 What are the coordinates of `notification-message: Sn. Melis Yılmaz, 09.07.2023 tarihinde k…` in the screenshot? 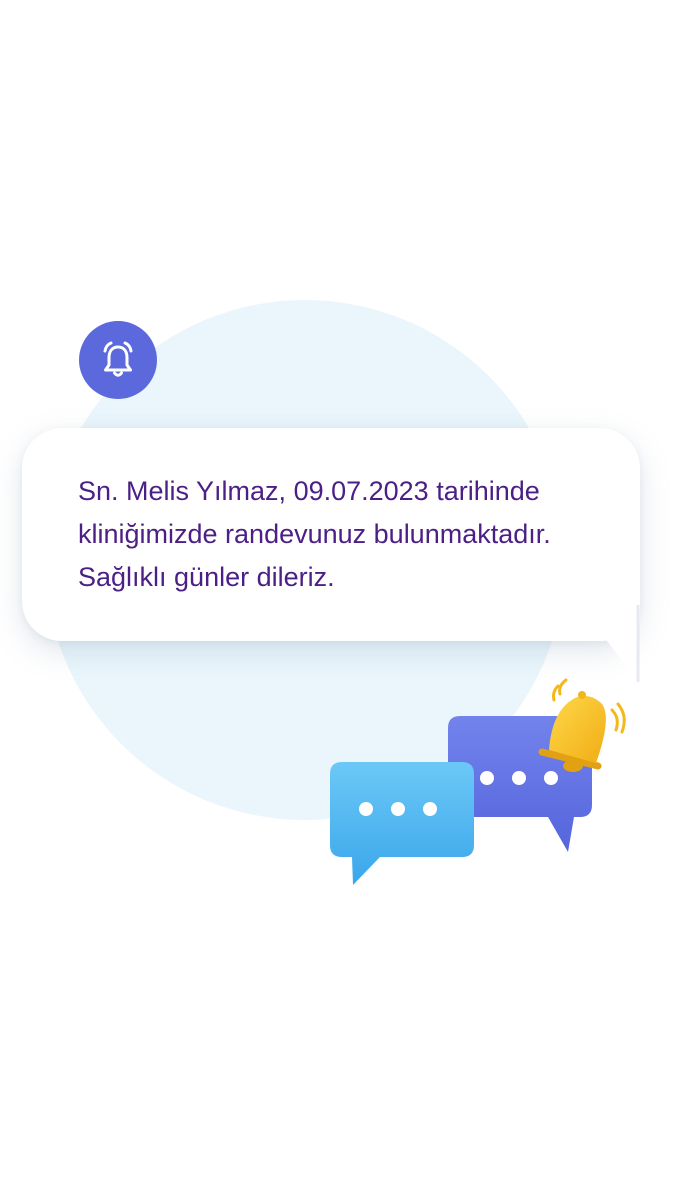 It's located at (314, 534).